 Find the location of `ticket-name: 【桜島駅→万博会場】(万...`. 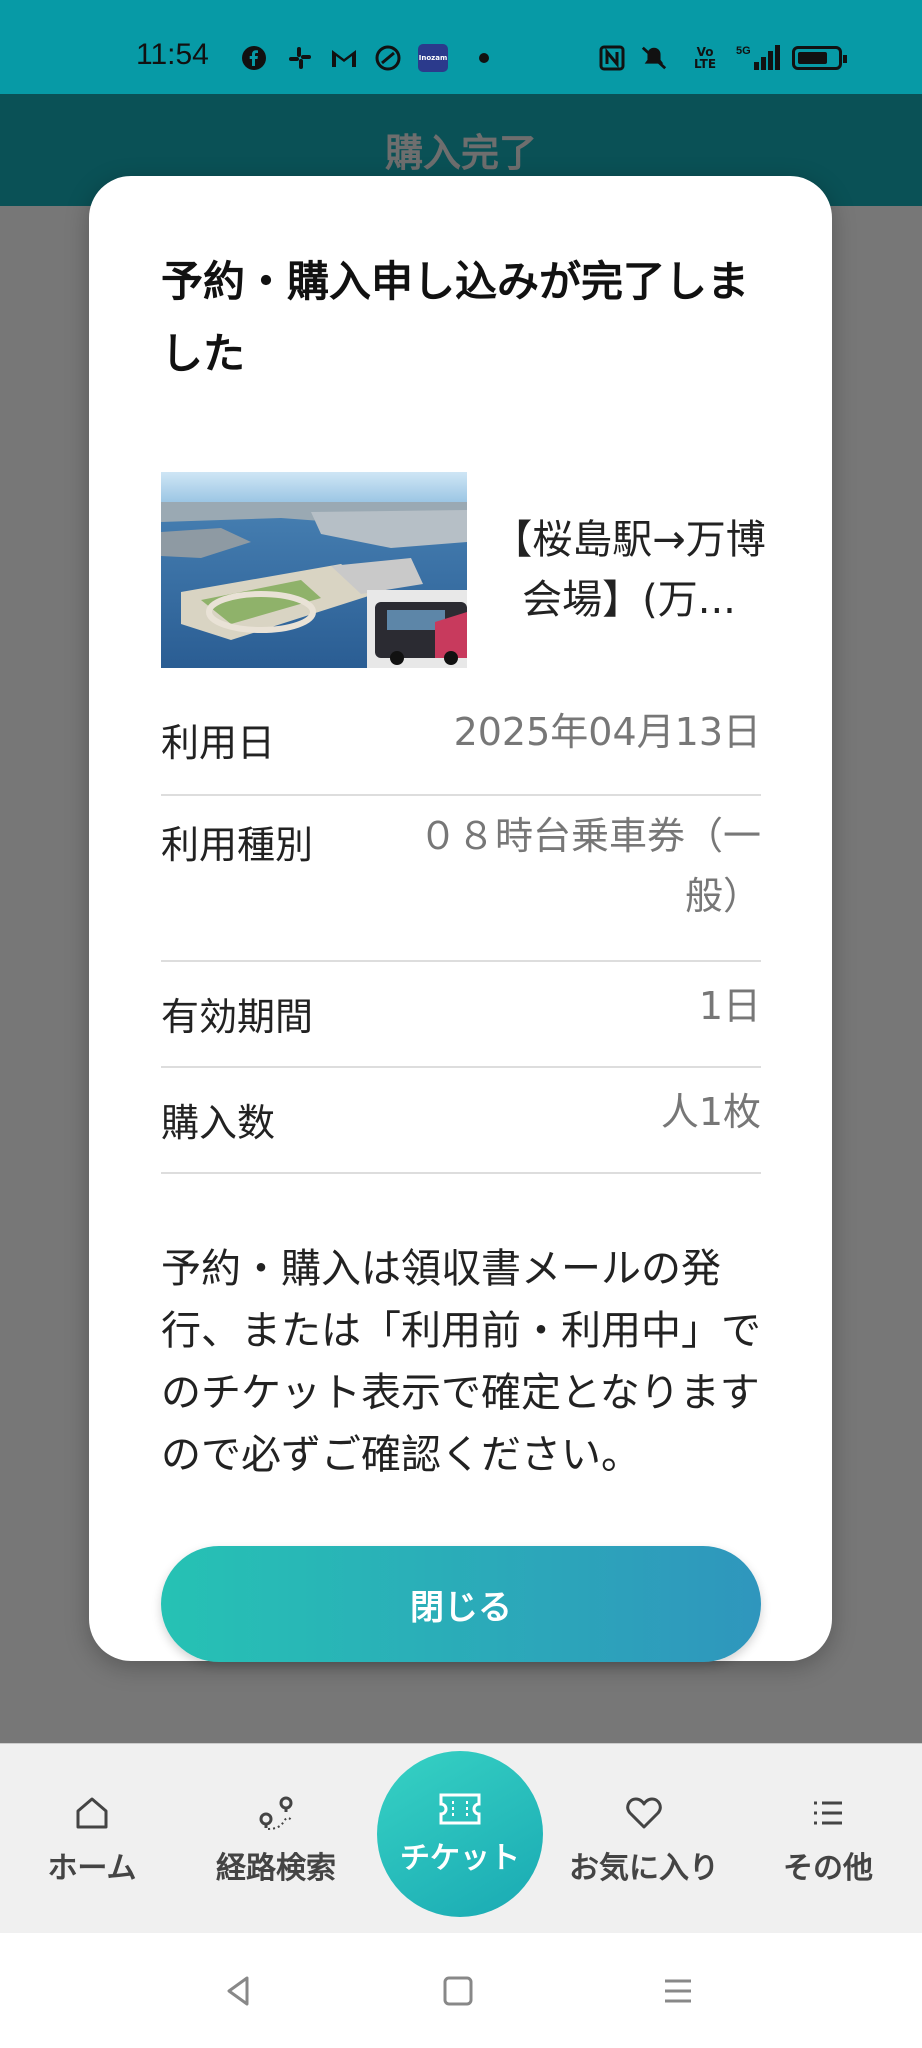

ticket-name: 【桜島駅→万博会場】(万... is located at coordinates (629, 570).